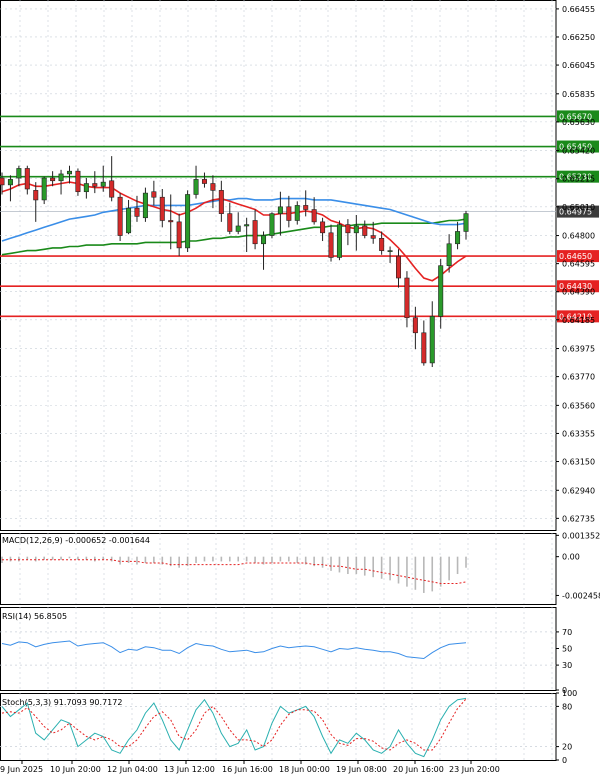 This screenshot has width=600, height=779. I want to click on y-tick-label: 0.66045, so click(578, 65).